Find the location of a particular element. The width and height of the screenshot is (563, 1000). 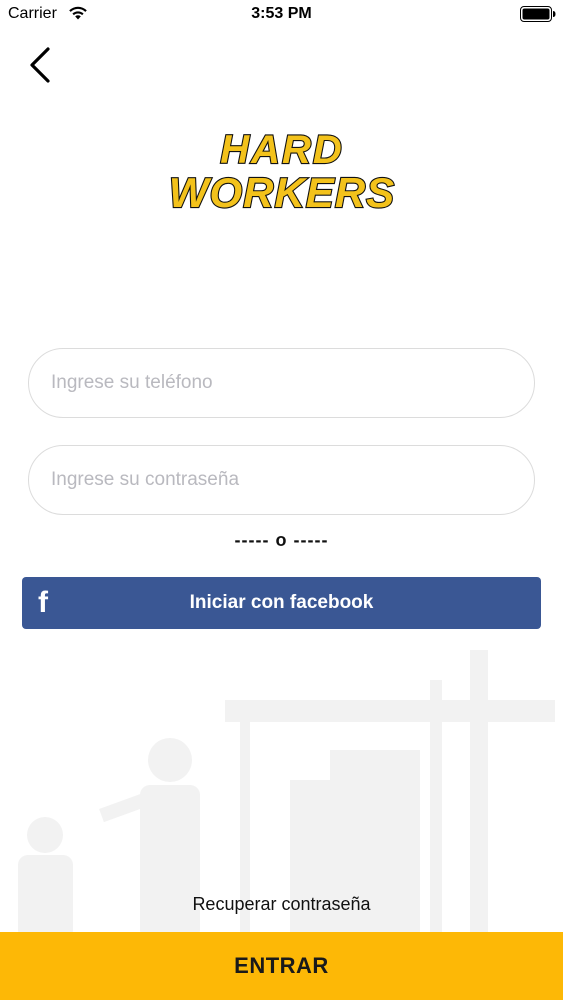

enter-button-label: ENTRAR is located at coordinates (281, 965).